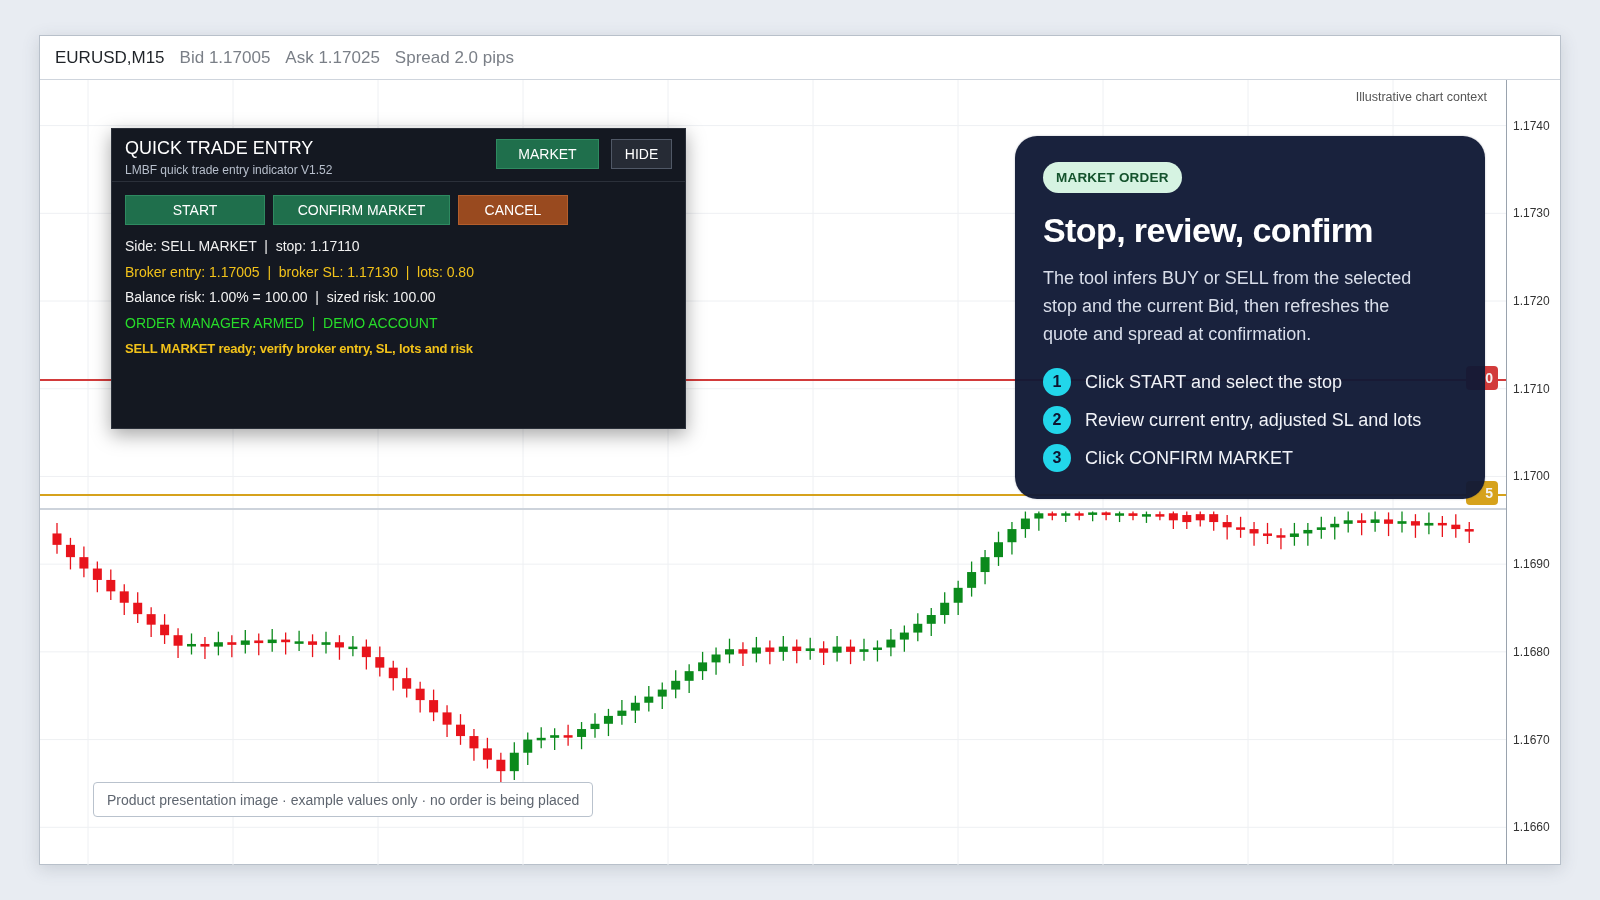  I want to click on hide-button: HIDE, so click(641, 154).